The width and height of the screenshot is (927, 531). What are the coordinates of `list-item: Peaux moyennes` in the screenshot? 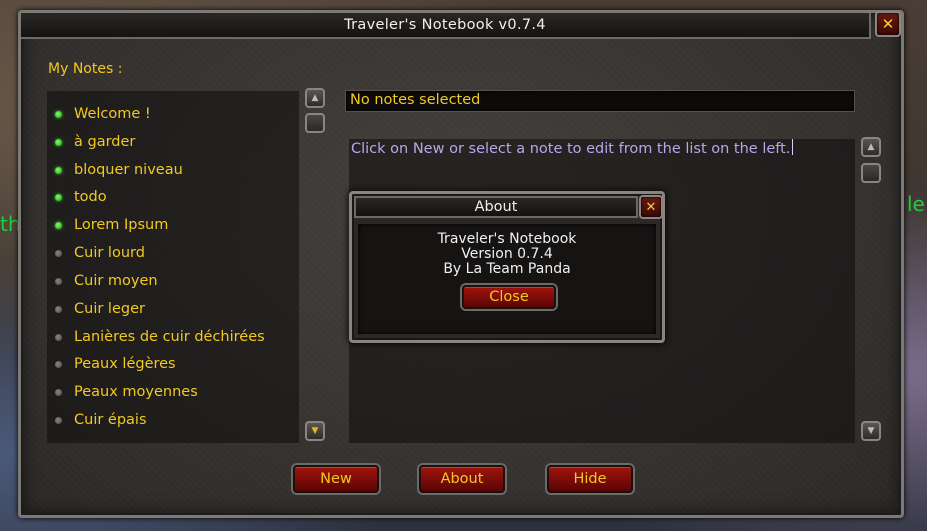 It's located at (172, 392).